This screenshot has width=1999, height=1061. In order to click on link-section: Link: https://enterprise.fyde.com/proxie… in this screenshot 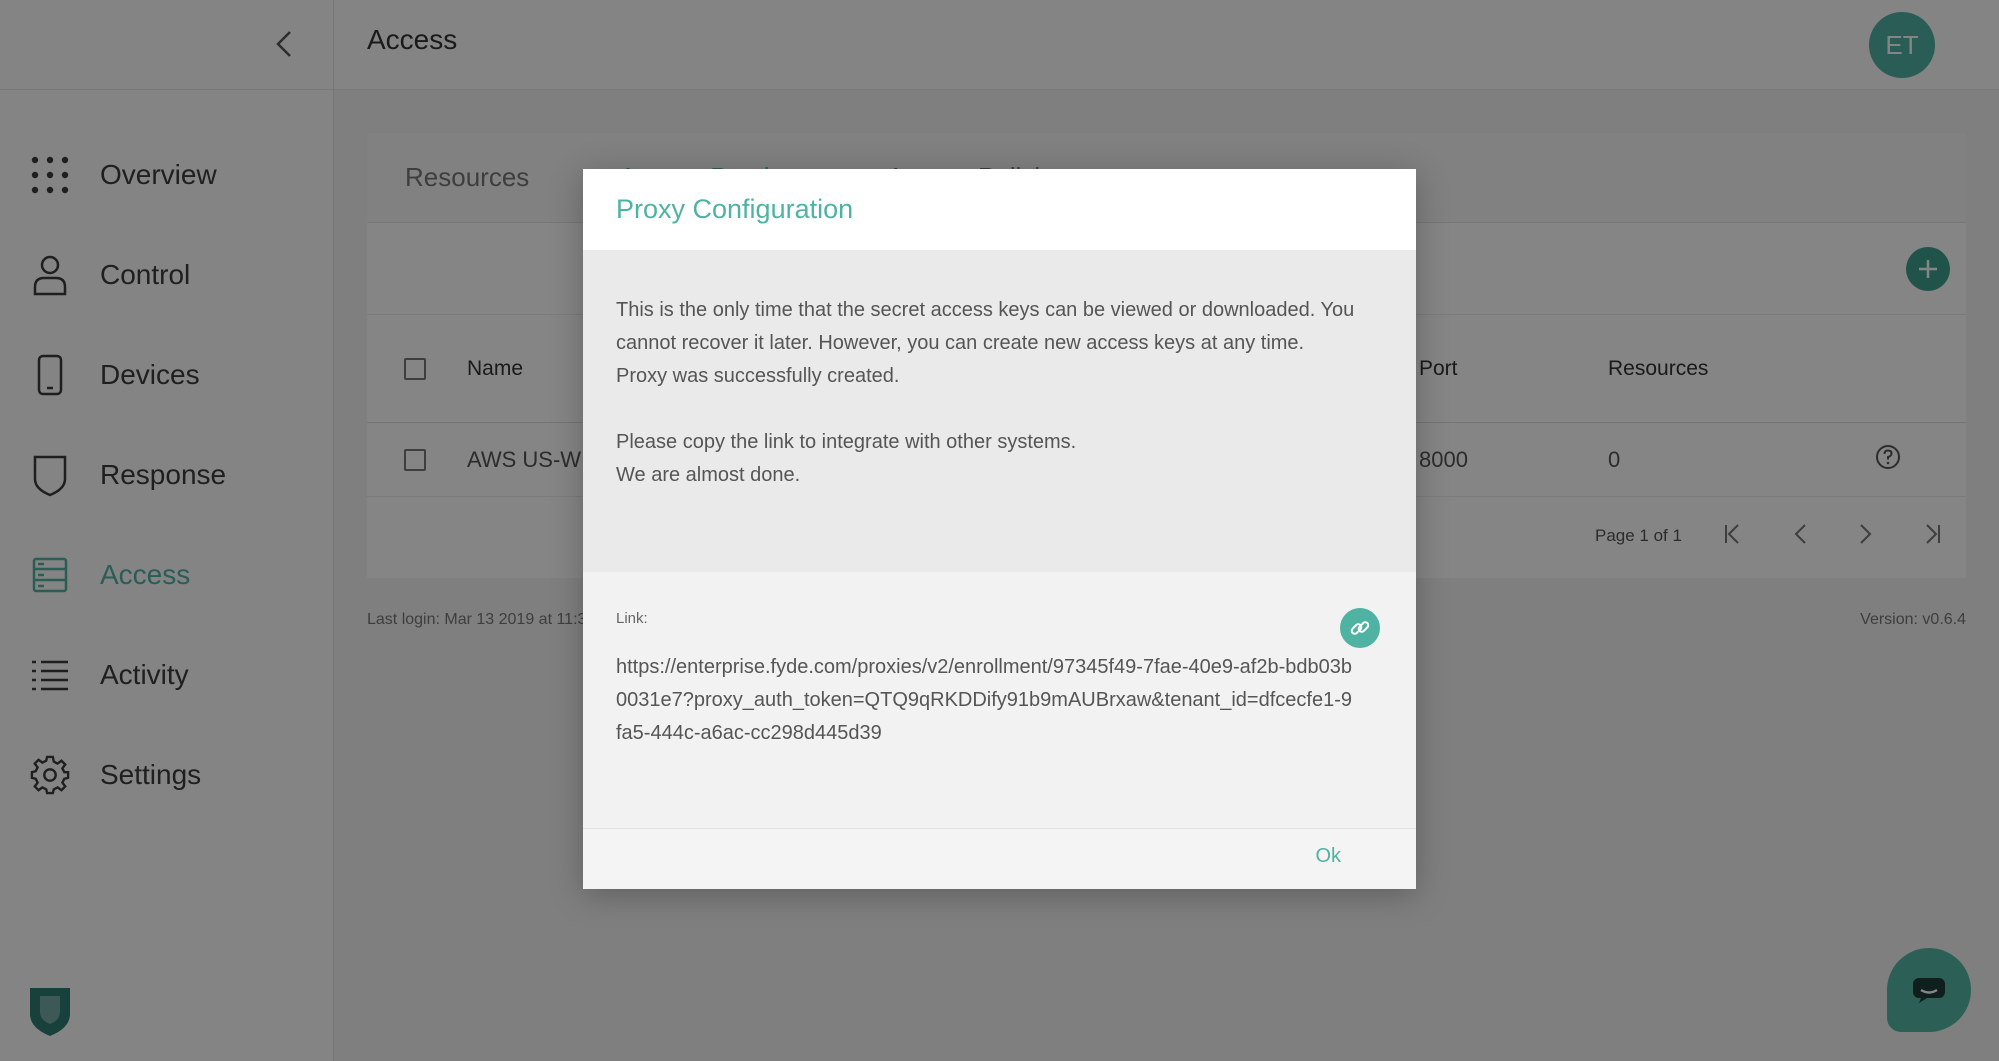, I will do `click(999, 700)`.